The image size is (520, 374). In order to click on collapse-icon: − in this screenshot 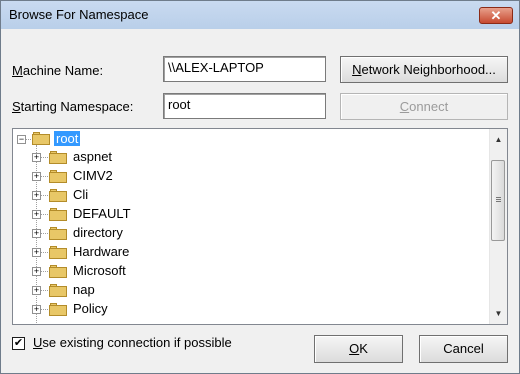, I will do `click(21, 139)`.